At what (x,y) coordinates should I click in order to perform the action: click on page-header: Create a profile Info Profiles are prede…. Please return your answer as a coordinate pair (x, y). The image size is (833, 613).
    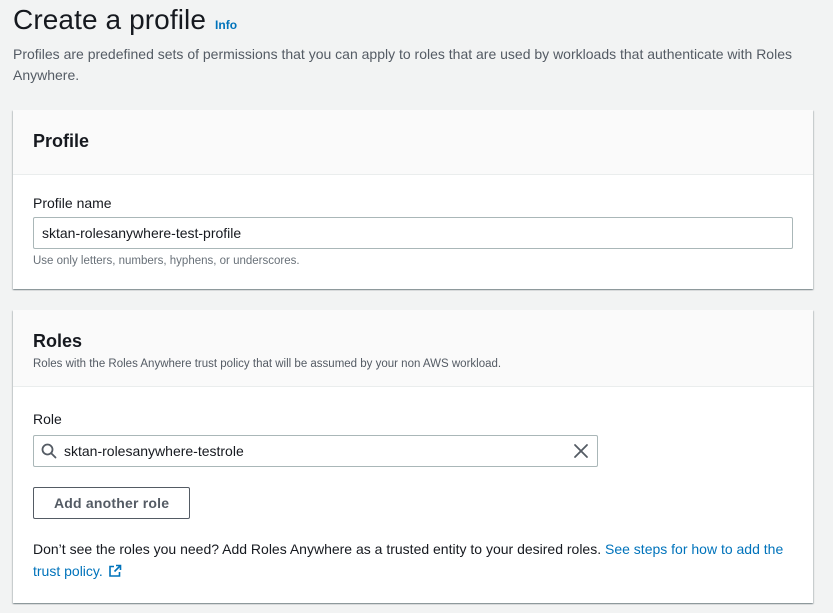
    Looking at the image, I should click on (418, 45).